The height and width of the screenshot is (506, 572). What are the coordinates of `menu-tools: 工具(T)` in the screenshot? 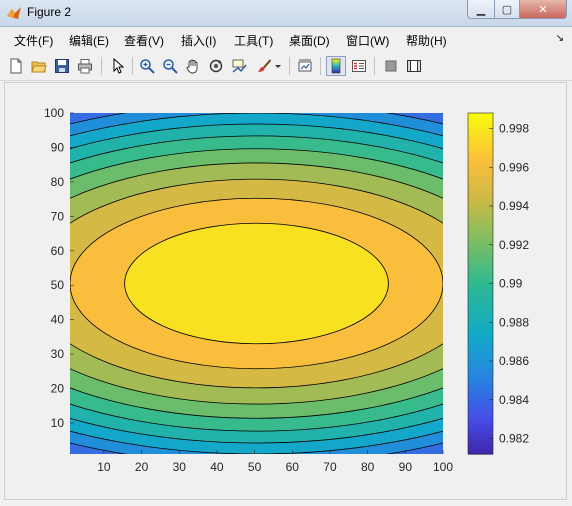 It's located at (253, 40).